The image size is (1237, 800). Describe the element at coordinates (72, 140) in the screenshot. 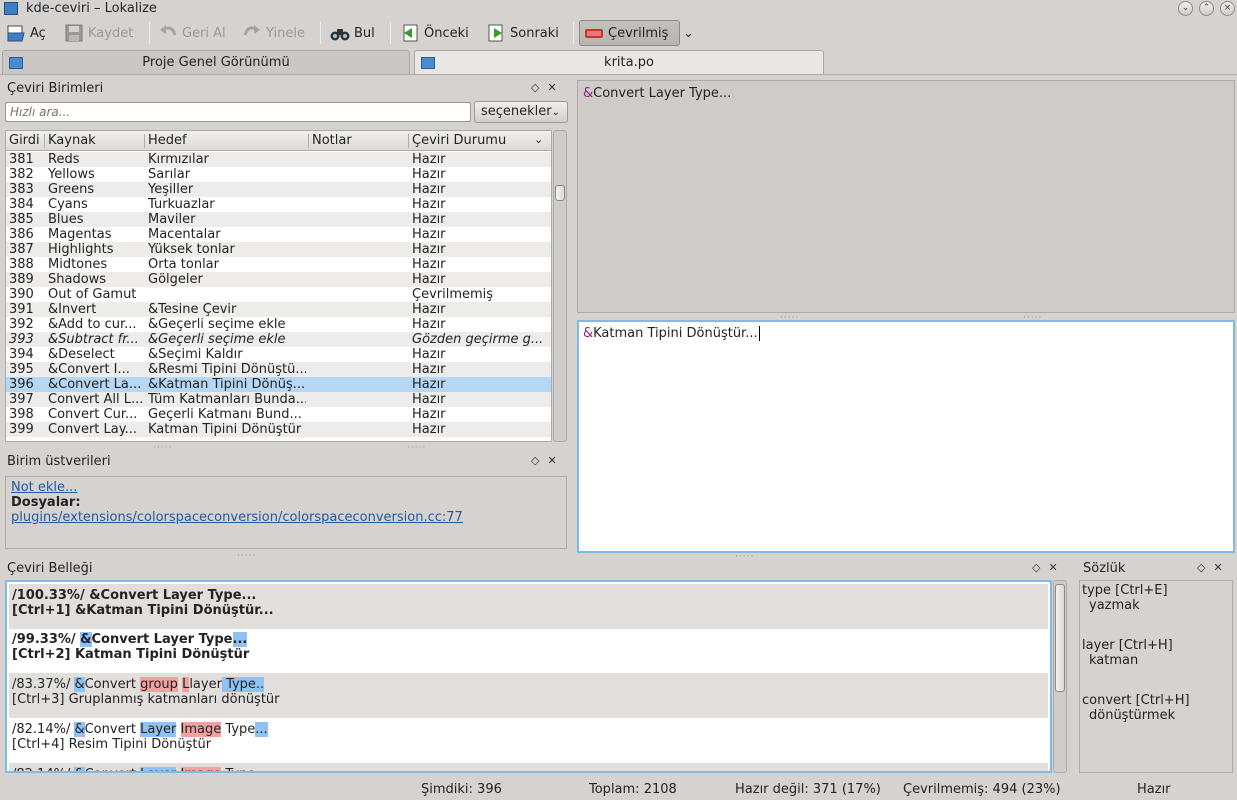

I see `column-header-source: Kaynak` at that location.